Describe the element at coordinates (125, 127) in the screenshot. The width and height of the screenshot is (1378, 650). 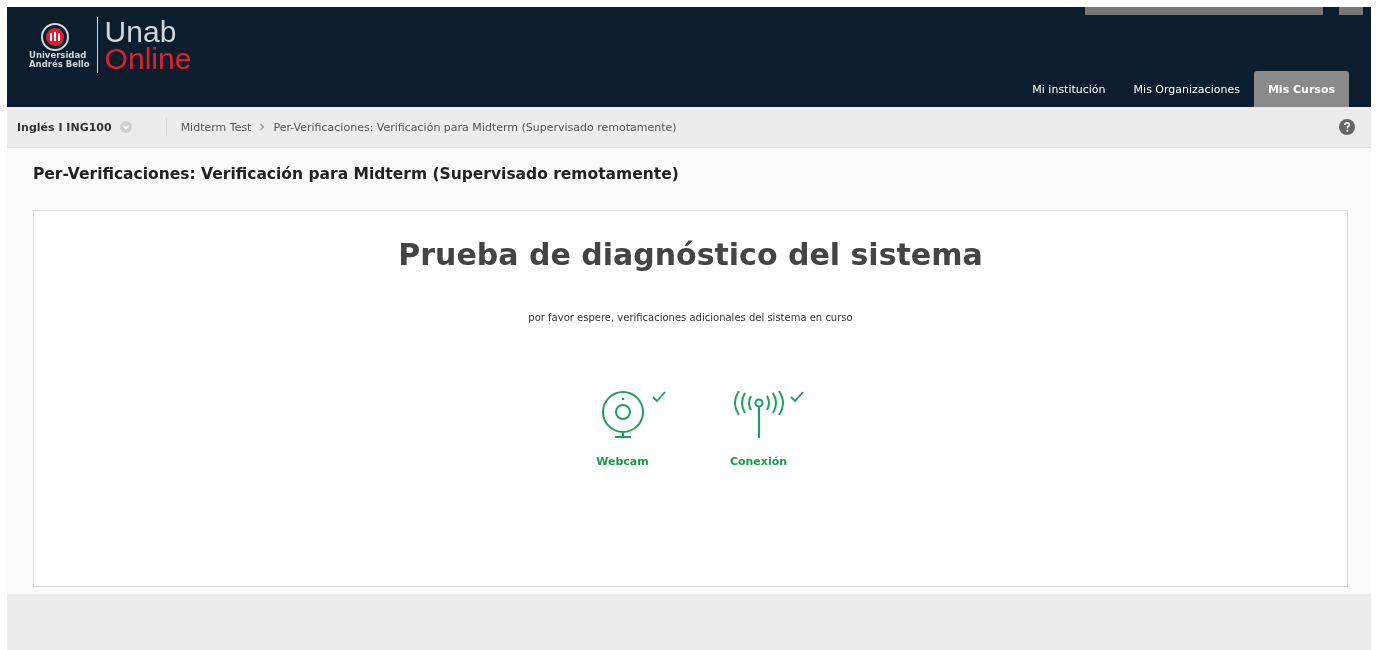
I see `chevron-down-icon` at that location.